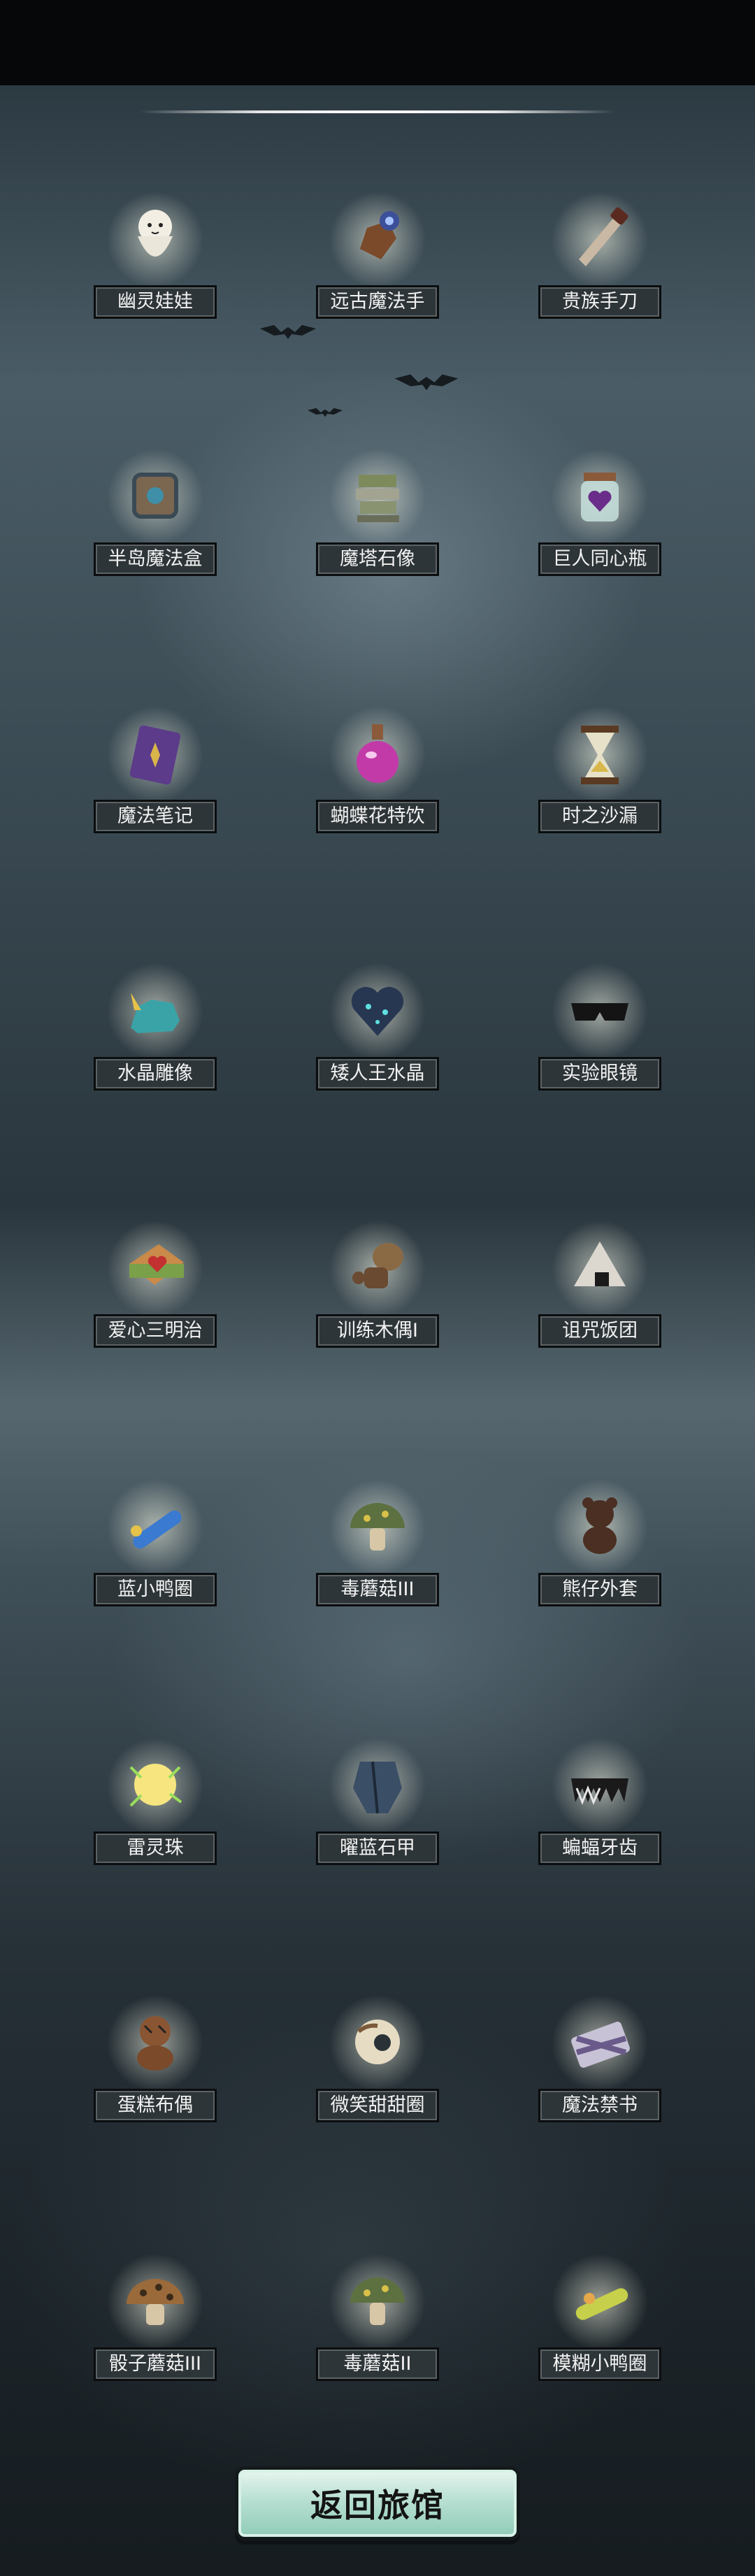 This screenshot has height=2576, width=755. Describe the element at coordinates (377, 111) in the screenshot. I see `header-divider` at that location.